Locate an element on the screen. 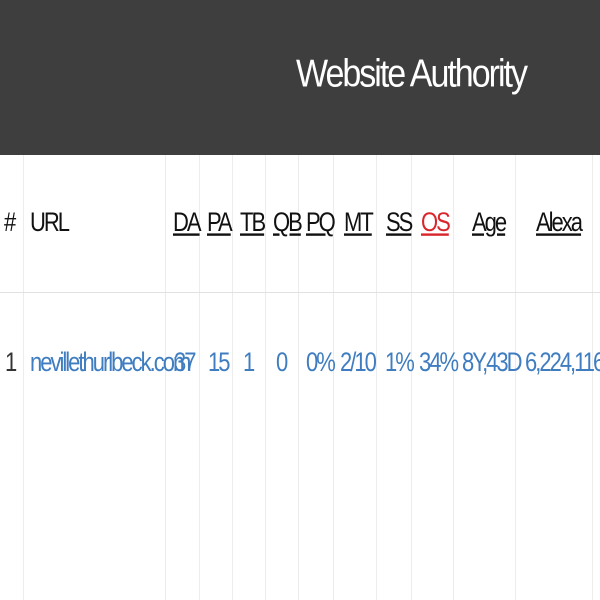 The width and height of the screenshot is (600, 600). column-header-url: URL is located at coordinates (50, 222).